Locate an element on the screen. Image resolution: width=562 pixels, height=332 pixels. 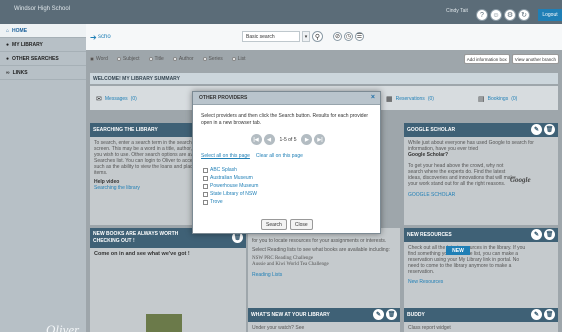
refresh-icon: ↻ is located at coordinates (524, 15).